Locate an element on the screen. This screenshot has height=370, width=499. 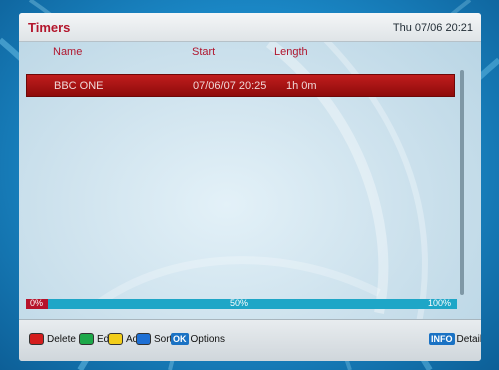
legend-details: INFO Details is located at coordinates (455, 339).